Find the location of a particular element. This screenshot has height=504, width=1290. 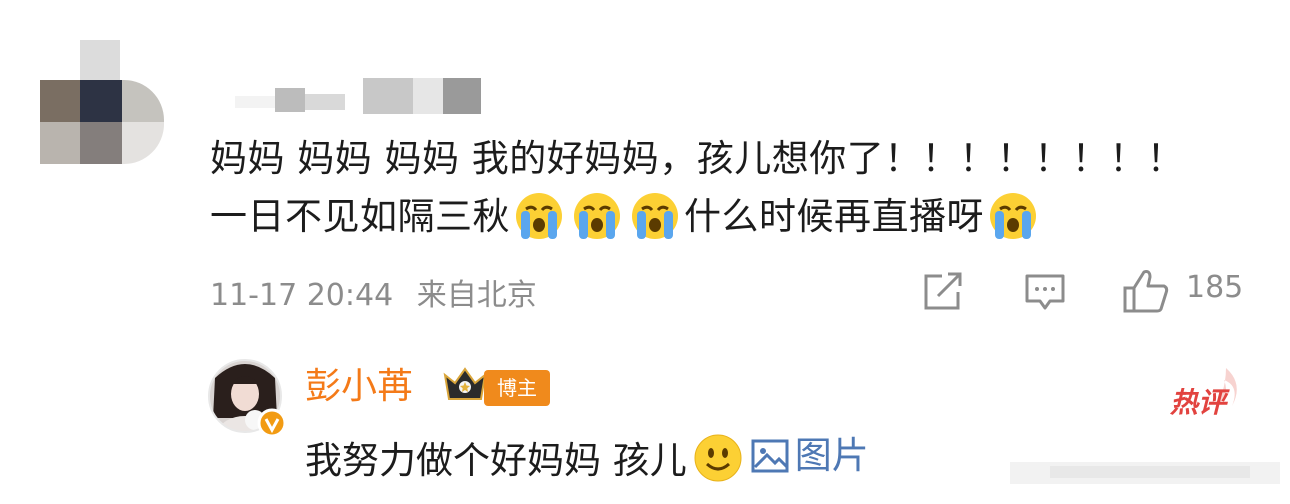

comment-line-2: 一日不见如隔三秋 什么时候再直播呀 is located at coordinates (710, 217).